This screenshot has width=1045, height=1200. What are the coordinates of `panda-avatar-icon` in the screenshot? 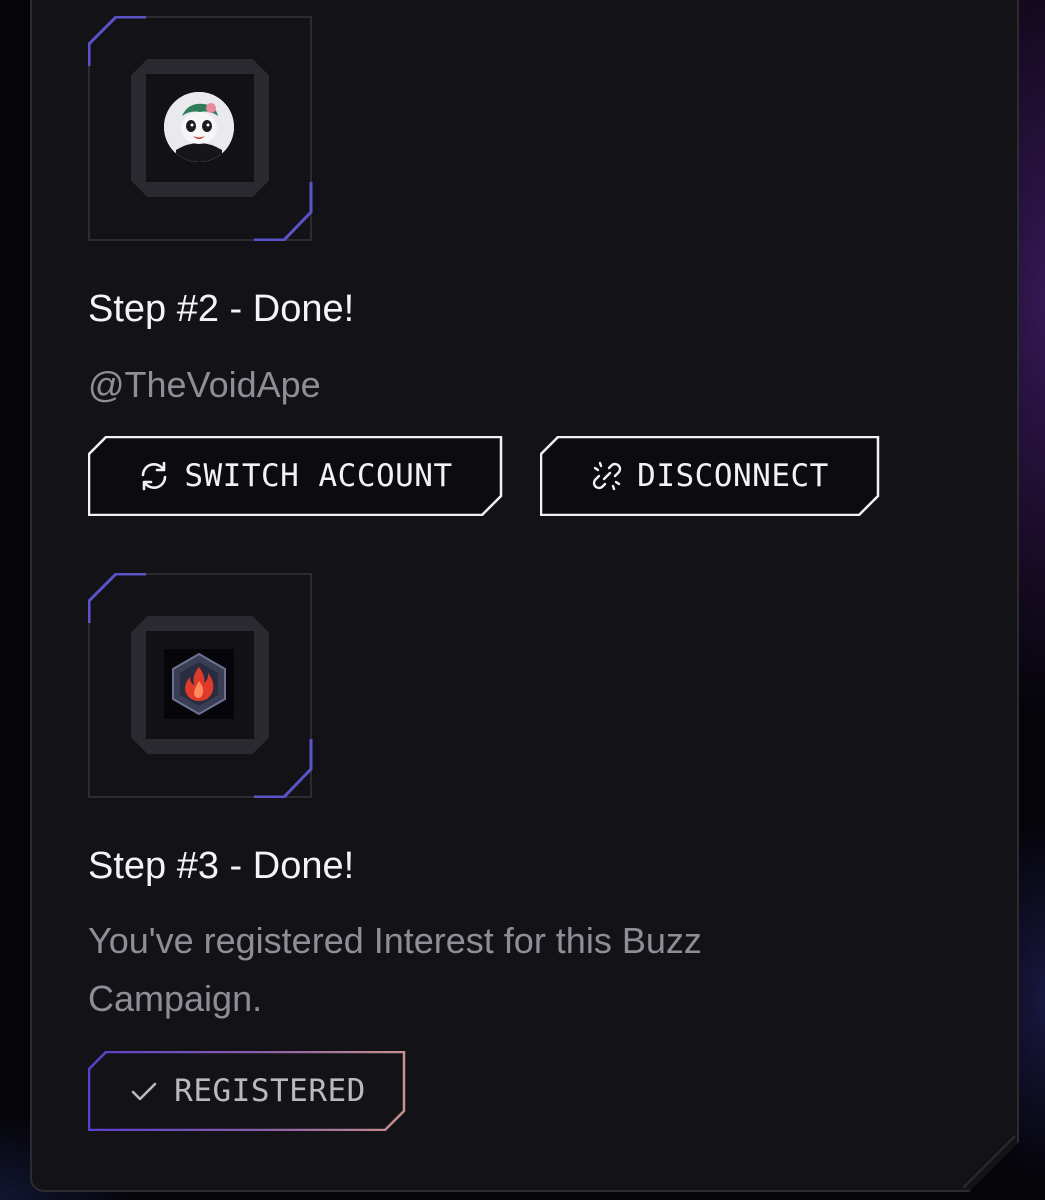 It's located at (199, 127).